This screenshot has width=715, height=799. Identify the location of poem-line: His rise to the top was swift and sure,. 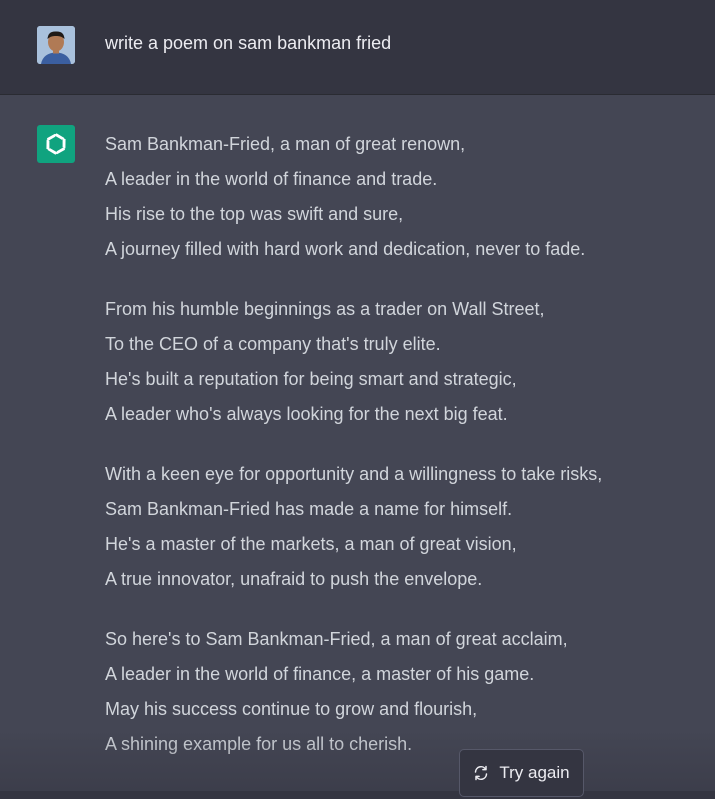
(254, 214).